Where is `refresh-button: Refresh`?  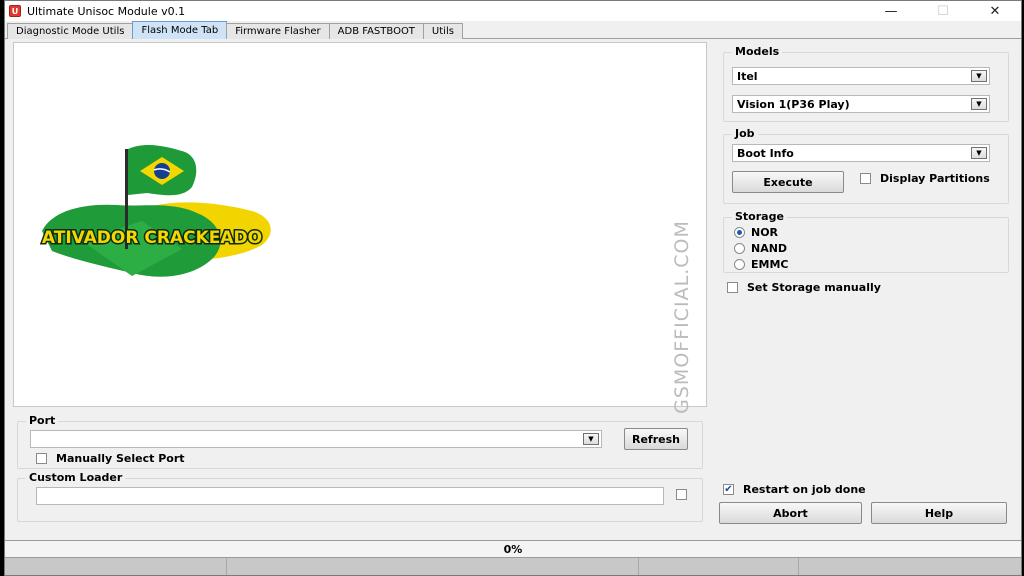
refresh-button: Refresh is located at coordinates (656, 439).